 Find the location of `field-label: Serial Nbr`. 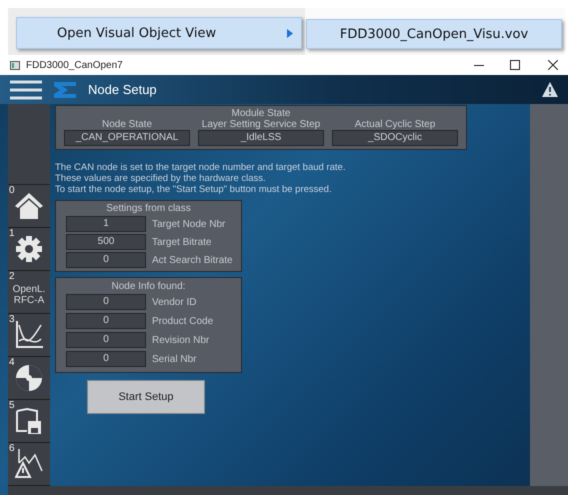

field-label: Serial Nbr is located at coordinates (174, 359).